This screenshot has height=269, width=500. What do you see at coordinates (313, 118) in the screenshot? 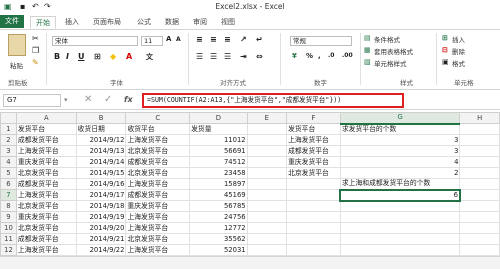
I see `column-header: F` at bounding box center [313, 118].